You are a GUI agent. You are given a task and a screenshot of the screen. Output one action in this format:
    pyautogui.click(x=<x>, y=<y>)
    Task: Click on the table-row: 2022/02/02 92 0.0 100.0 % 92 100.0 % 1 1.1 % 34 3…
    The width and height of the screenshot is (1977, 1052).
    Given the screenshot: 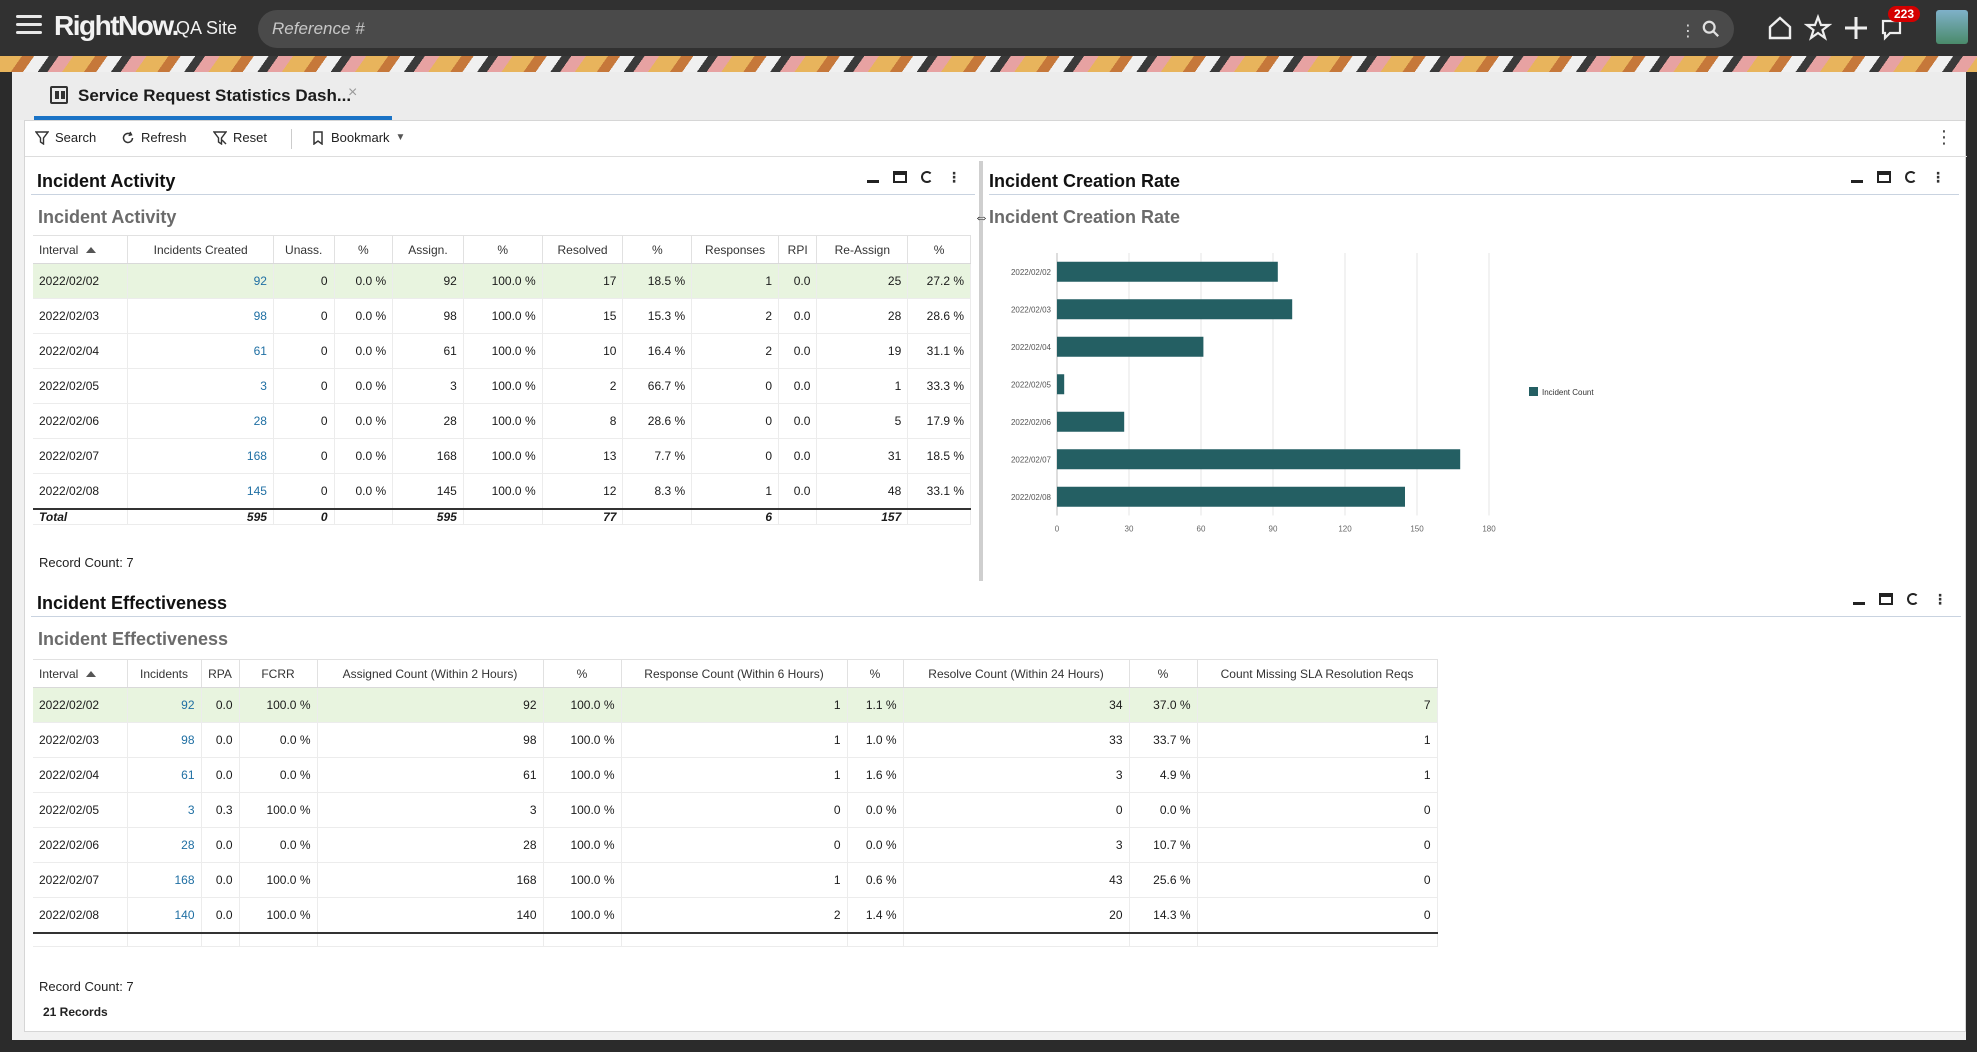 What is the action you would take?
    pyautogui.click(x=735, y=705)
    